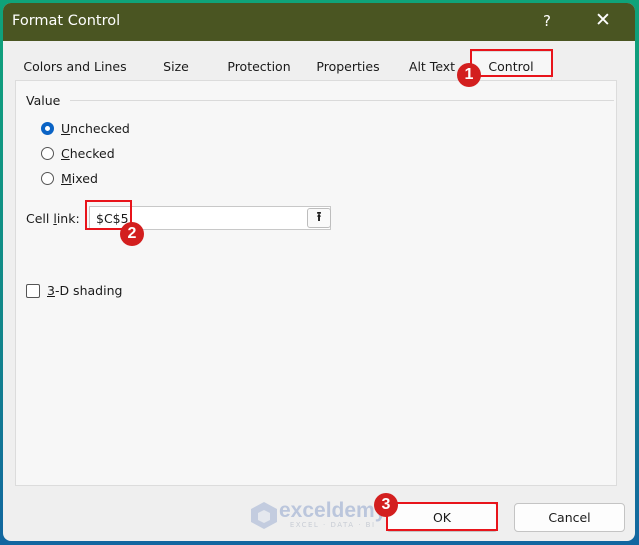 This screenshot has width=639, height=545. I want to click on watermark: exceldemy EXCEL · DATA · BI, so click(317, 515).